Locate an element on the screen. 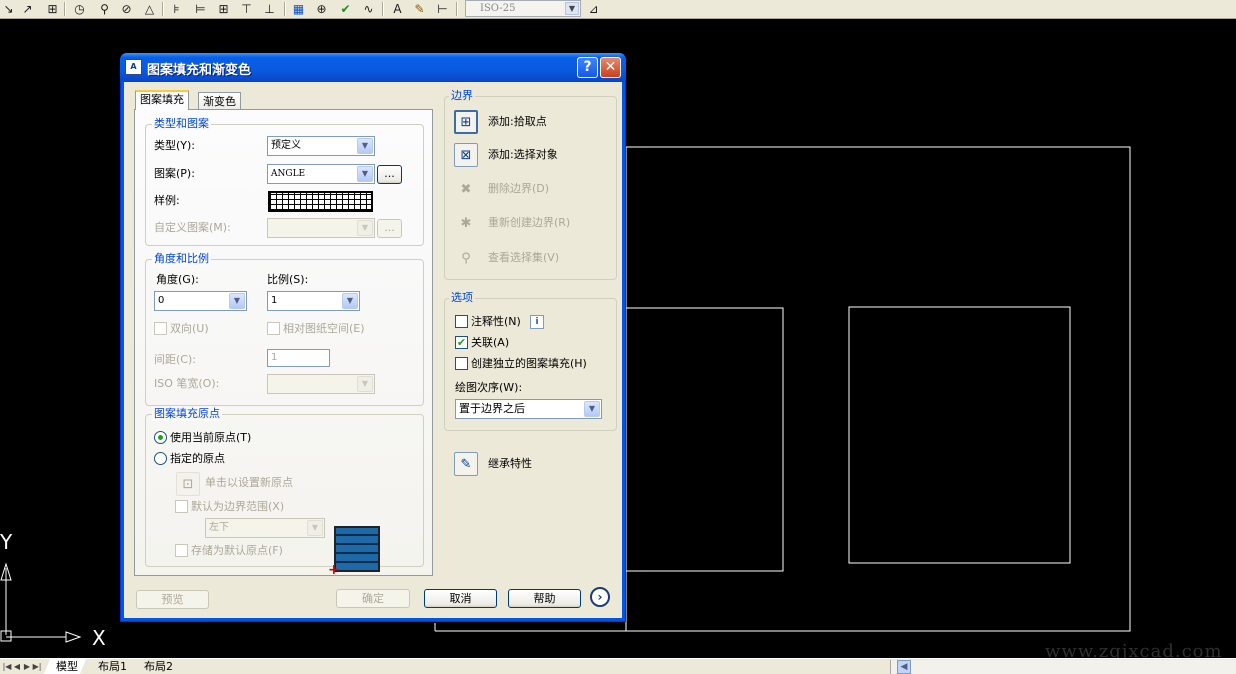 The height and width of the screenshot is (674, 1236). inner-rectangle-right is located at coordinates (959, 435).